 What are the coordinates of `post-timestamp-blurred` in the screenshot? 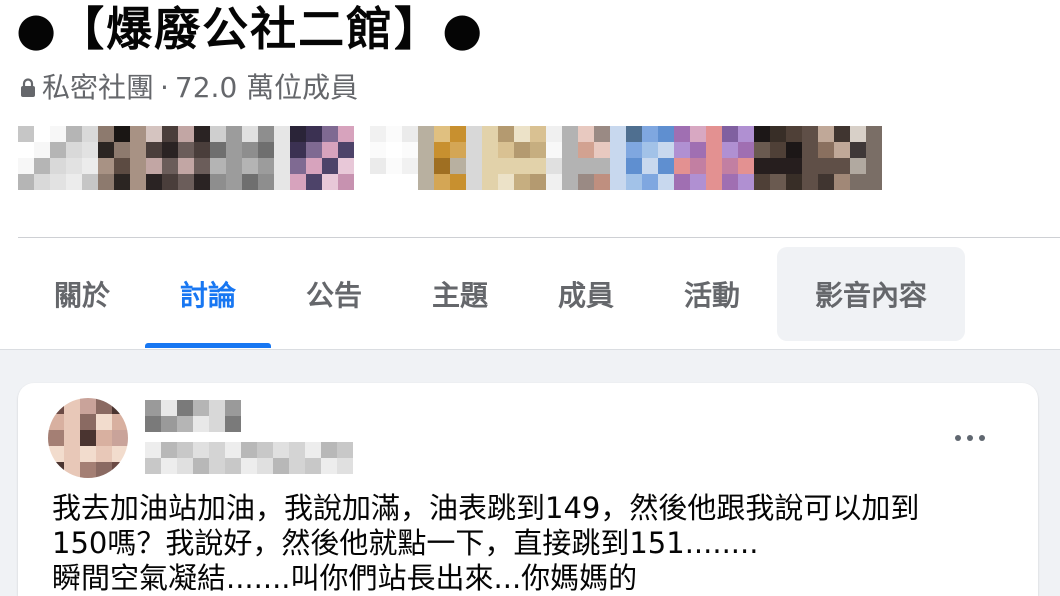 It's located at (249, 458).